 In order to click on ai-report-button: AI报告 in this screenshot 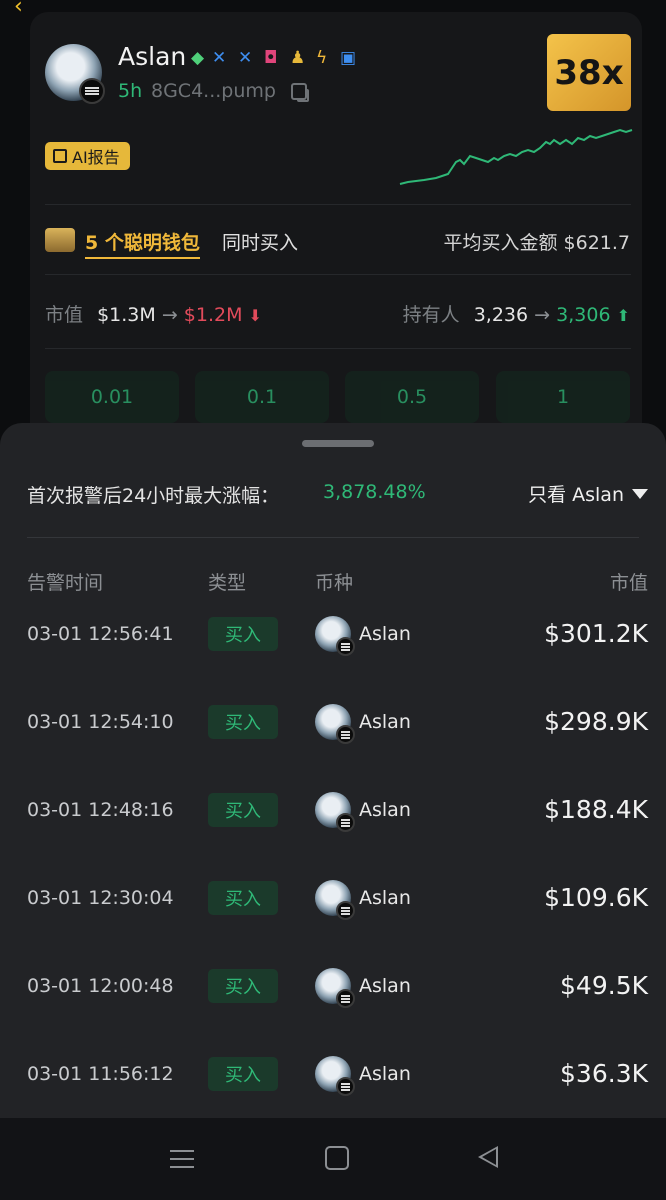, I will do `click(87, 156)`.